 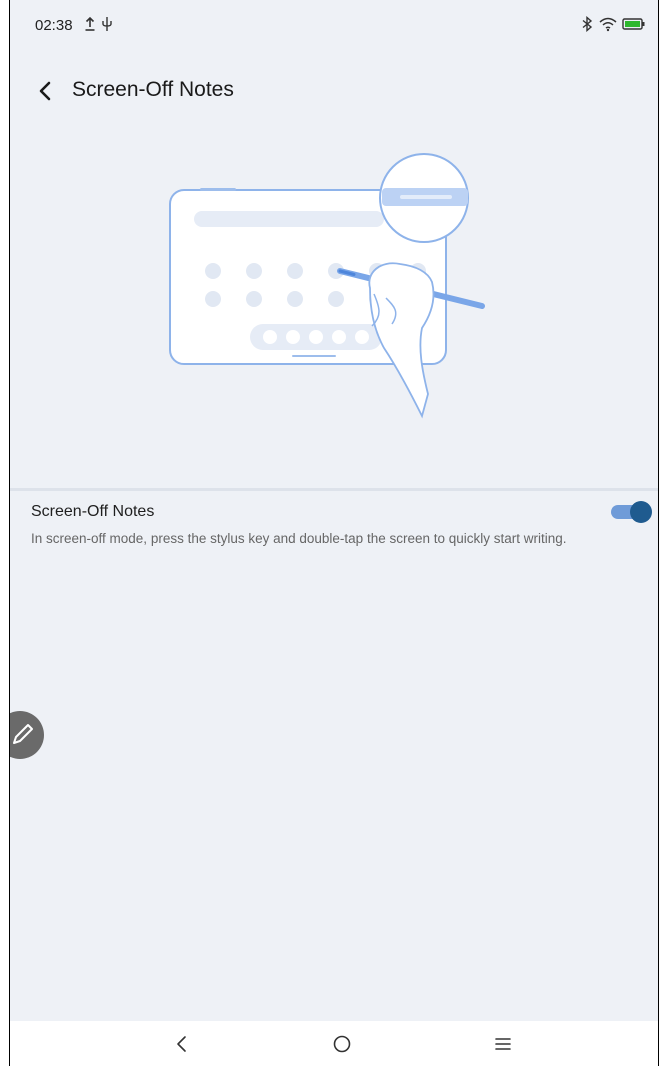 What do you see at coordinates (23, 734) in the screenshot?
I see `pen-icon` at bounding box center [23, 734].